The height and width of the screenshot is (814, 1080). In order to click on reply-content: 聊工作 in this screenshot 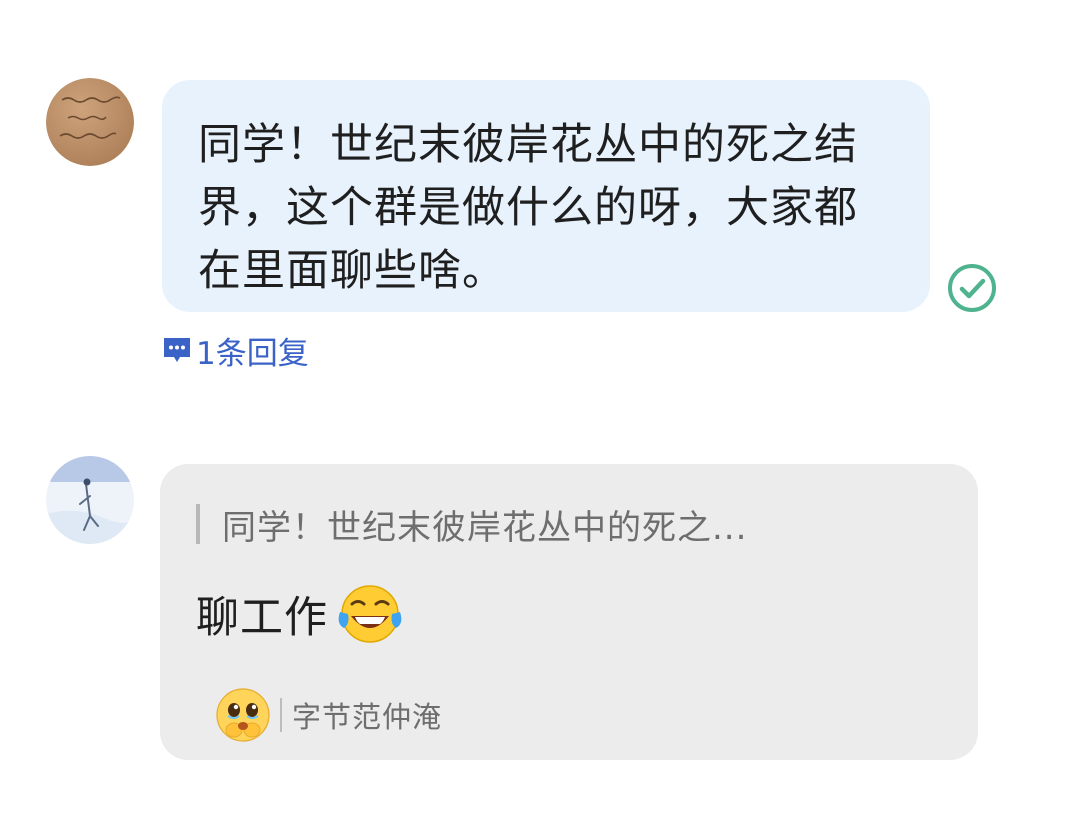, I will do `click(301, 614)`.